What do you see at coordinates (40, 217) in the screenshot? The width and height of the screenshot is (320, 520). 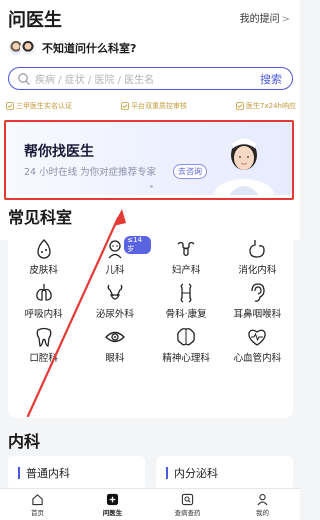 I see `departments-title: 常见科室` at bounding box center [40, 217].